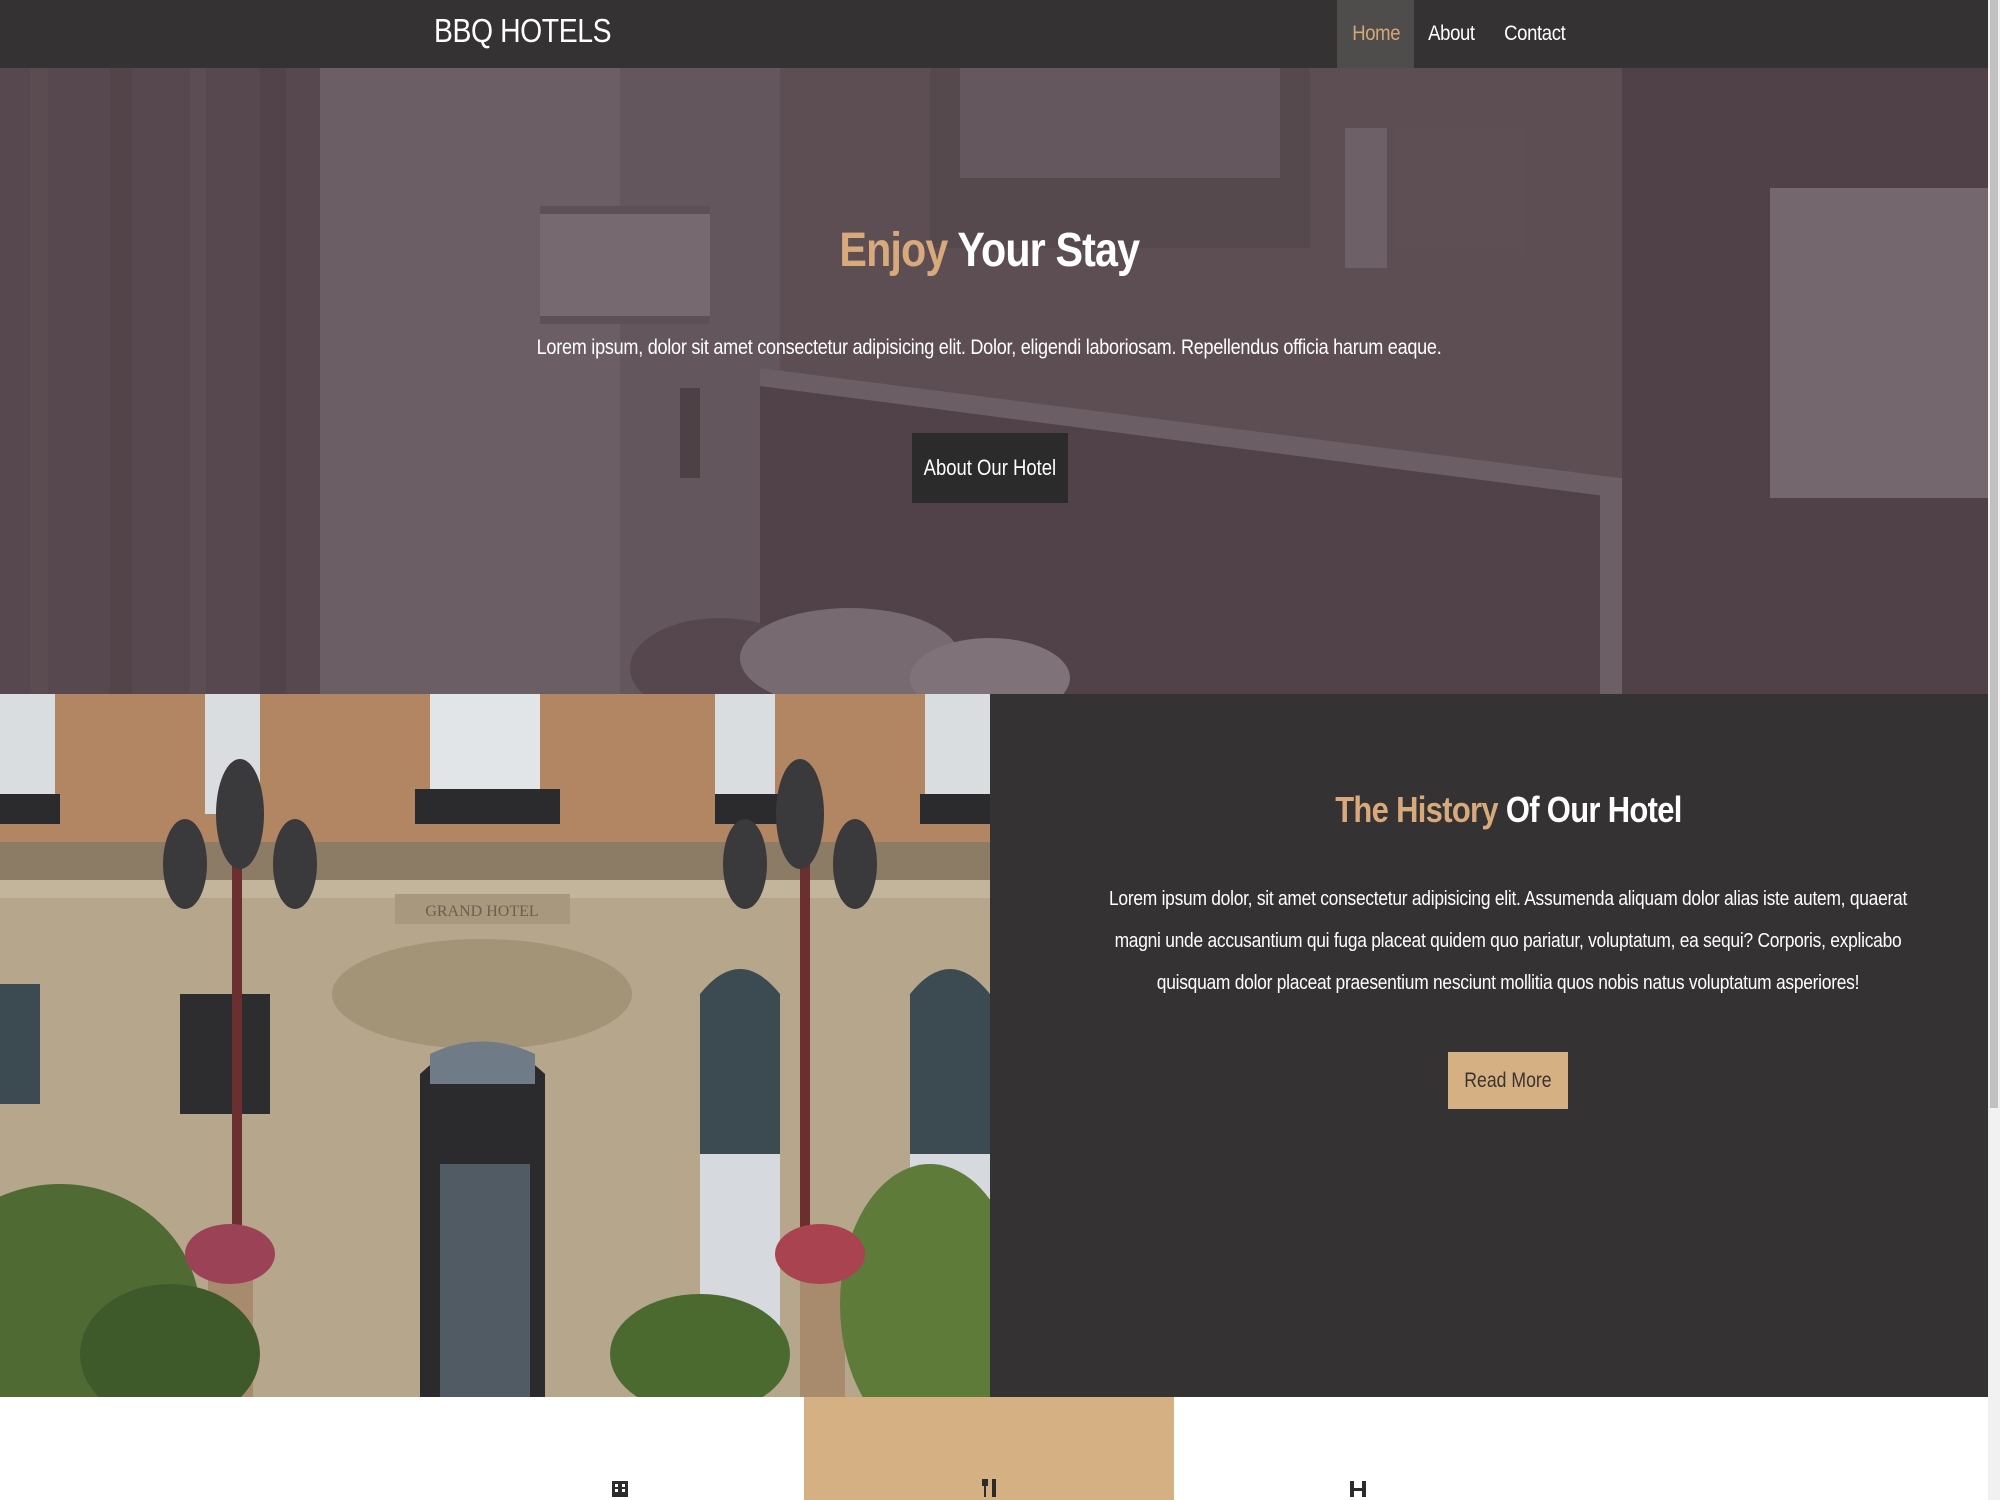 The width and height of the screenshot is (2000, 1500). I want to click on dumbbell-icon, so click(1358, 1489).